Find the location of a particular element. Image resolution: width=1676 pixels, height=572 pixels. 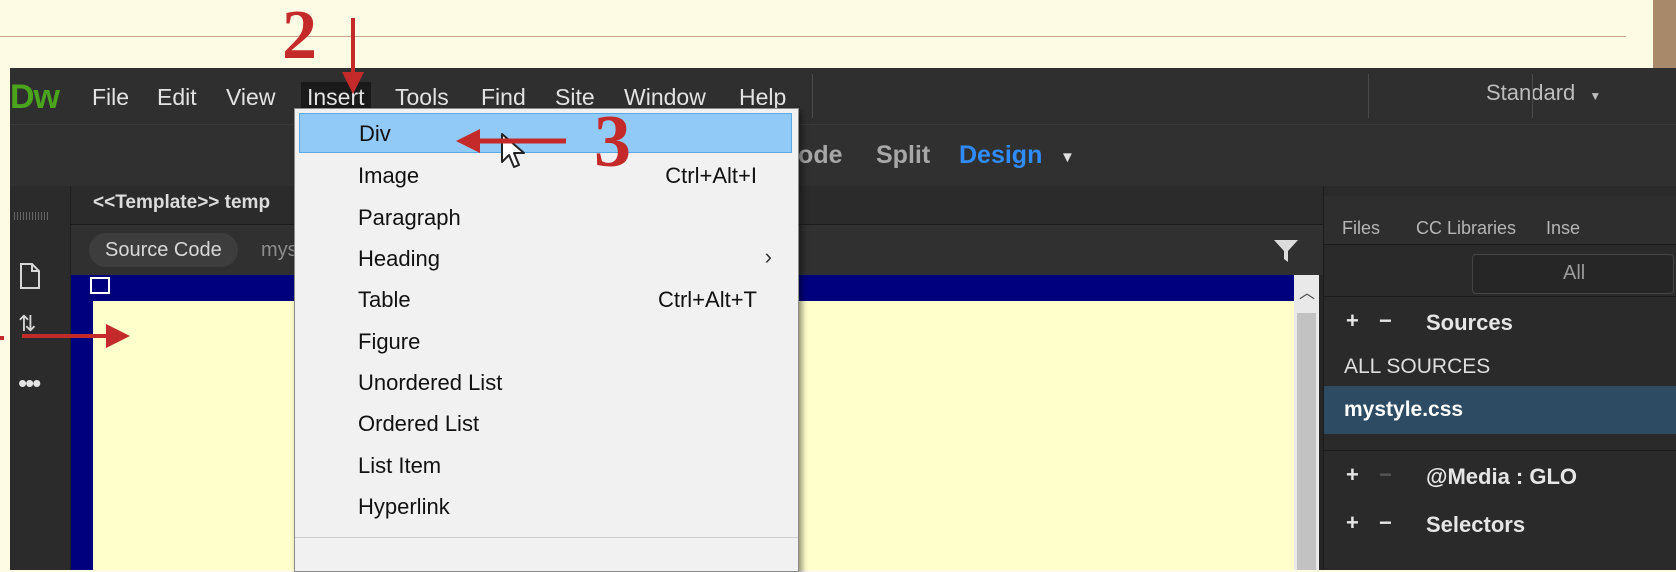

media-header: @Media : GLO is located at coordinates (1502, 476).